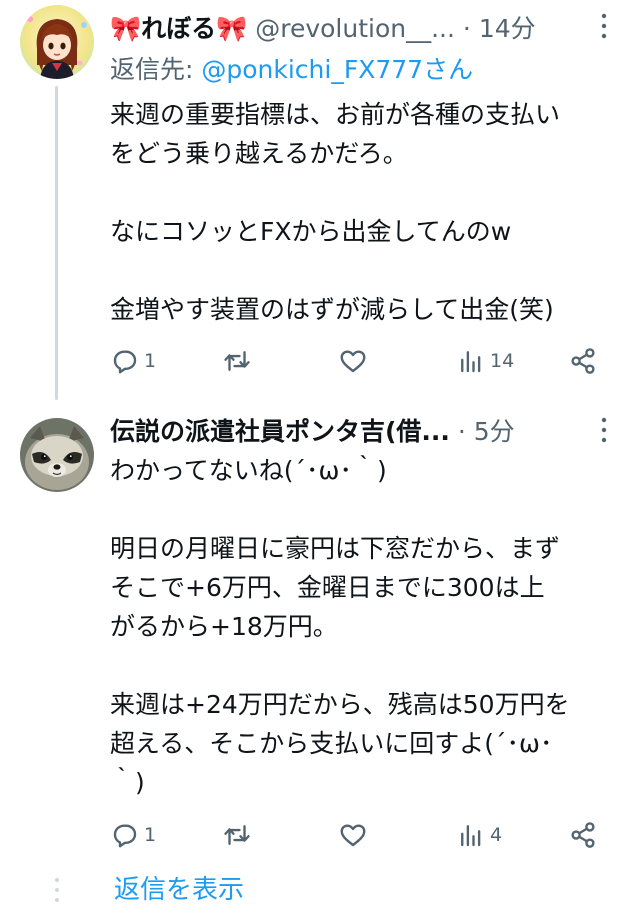  Describe the element at coordinates (179, 890) in the screenshot. I see `show-replies-link: 返信を表示` at that location.